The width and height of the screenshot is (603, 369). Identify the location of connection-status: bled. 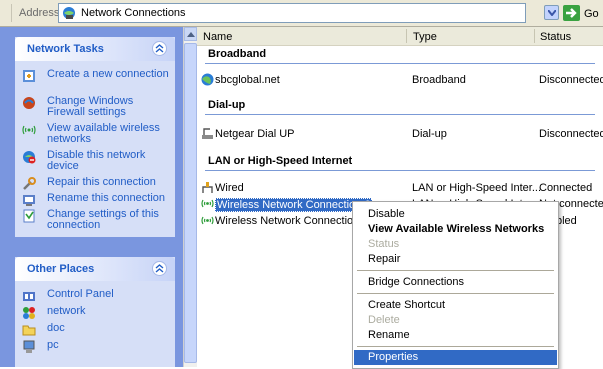
(566, 221).